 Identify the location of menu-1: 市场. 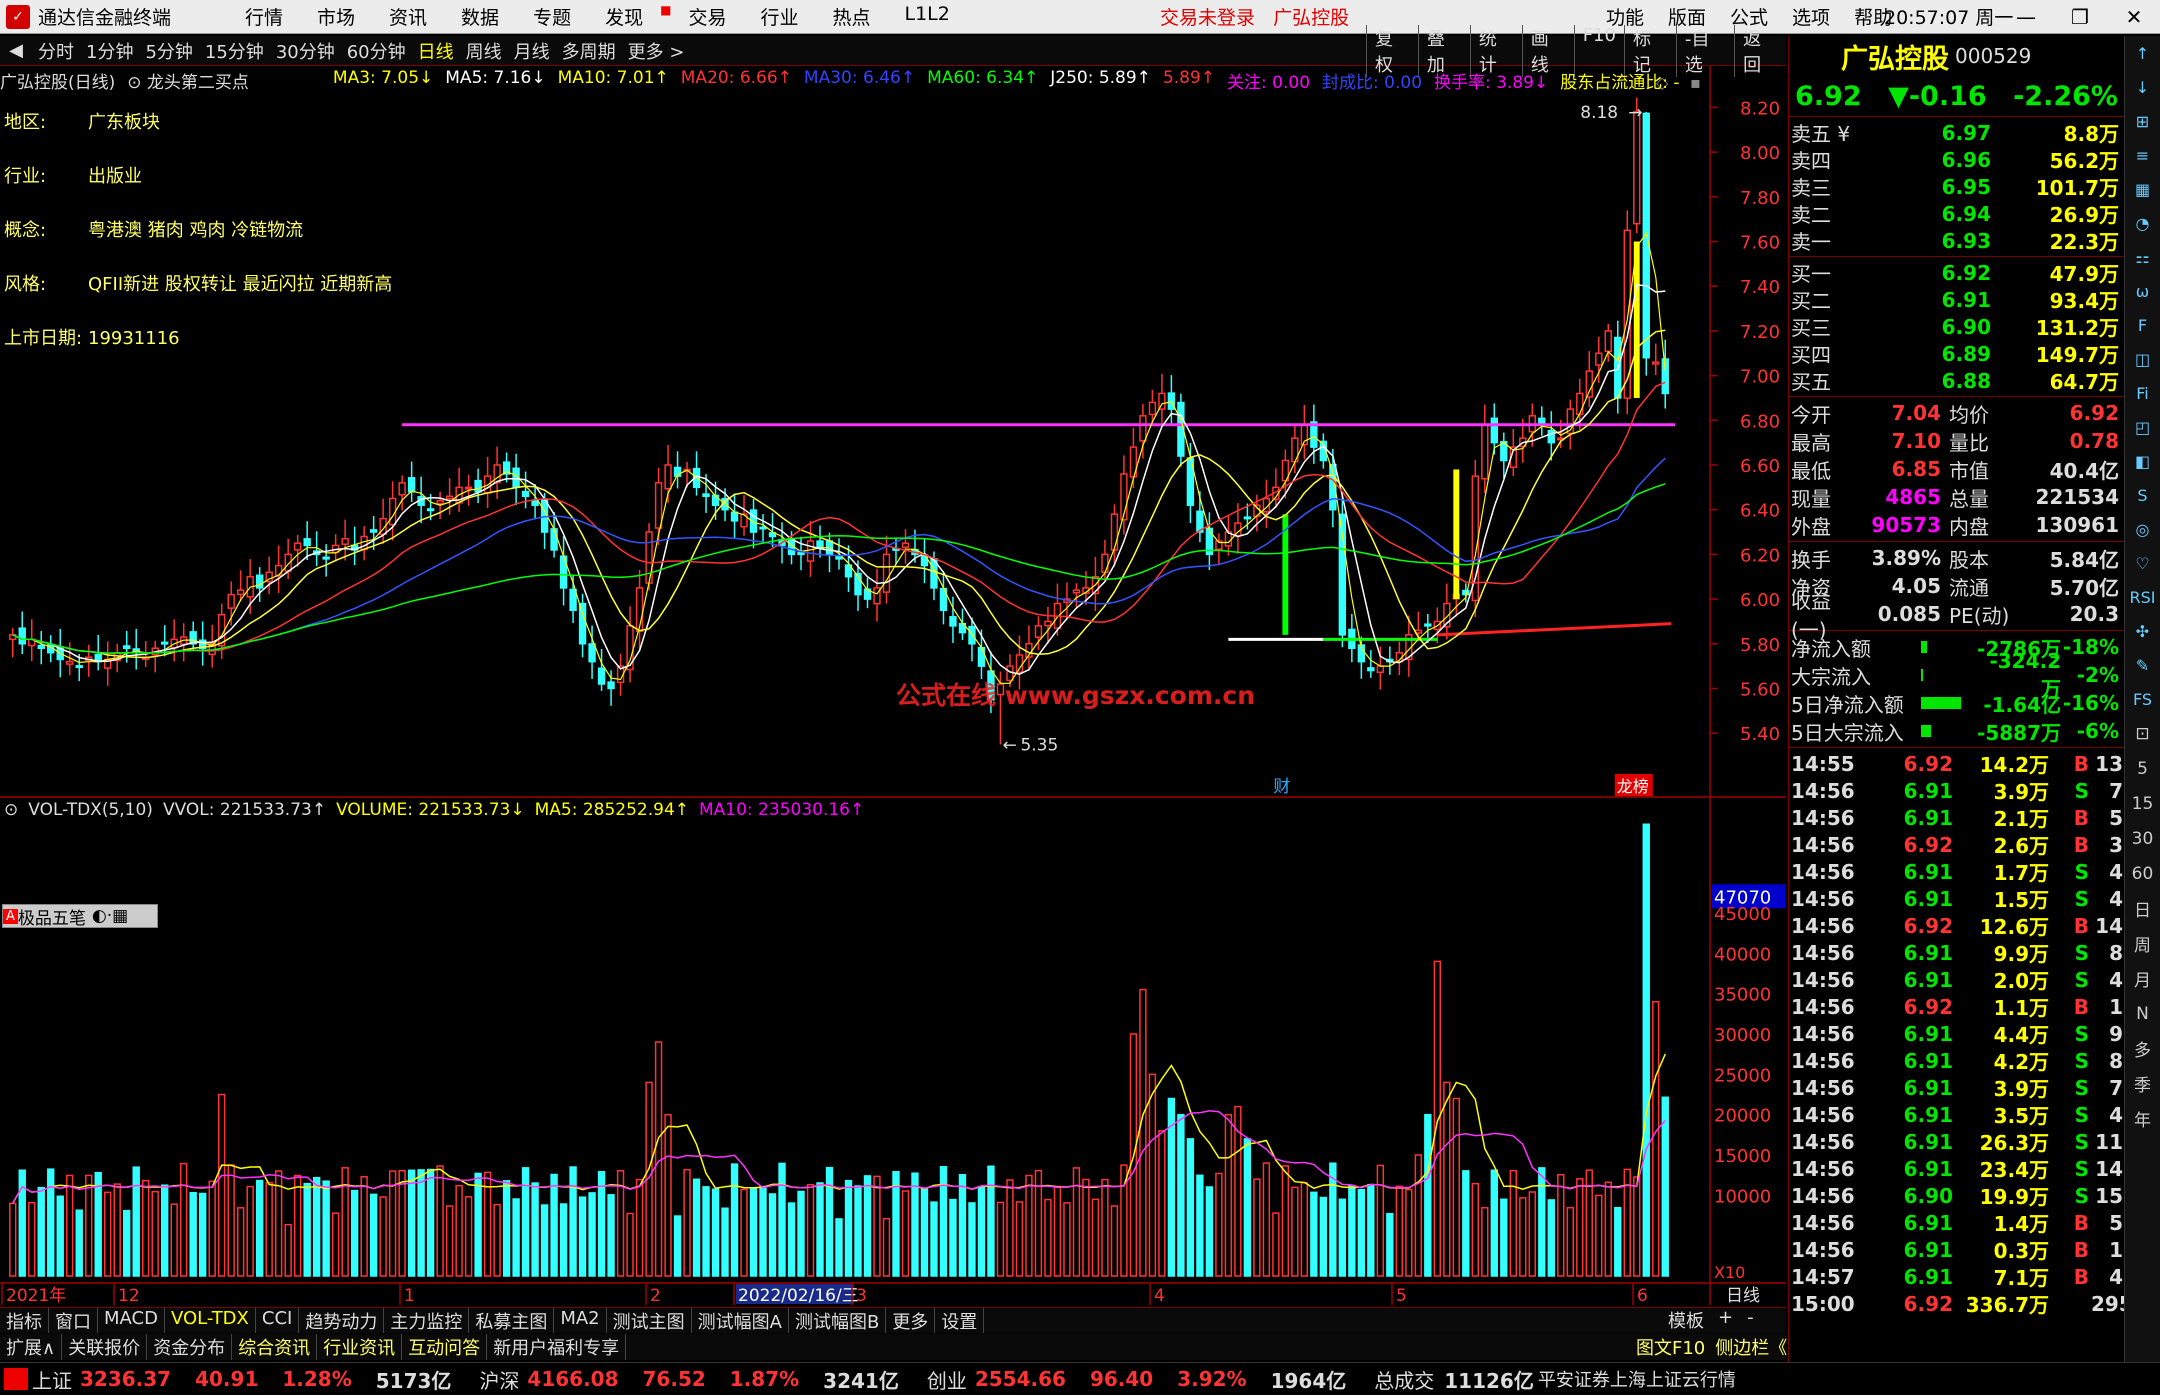
(336, 16).